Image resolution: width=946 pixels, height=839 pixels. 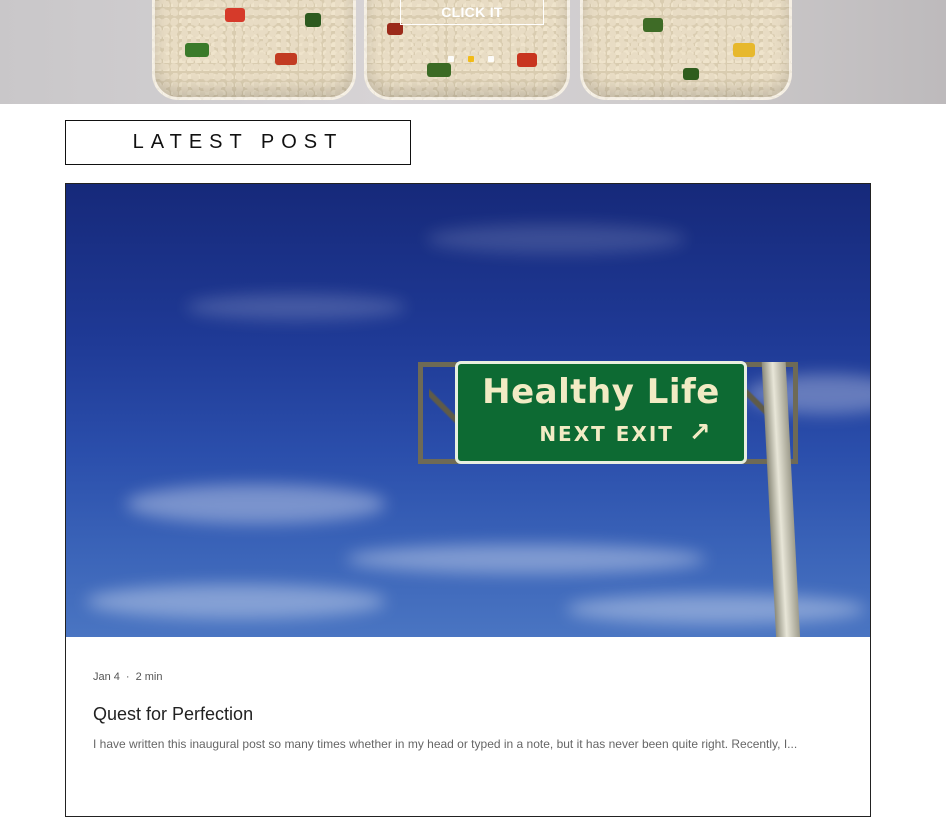 I want to click on hero-banner: CLICK IT, so click(x=473, y=52).